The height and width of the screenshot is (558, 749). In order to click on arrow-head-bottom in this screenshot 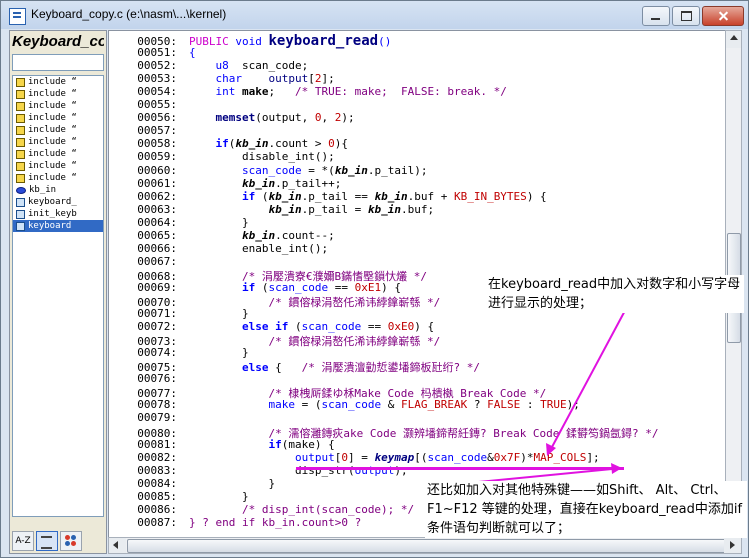, I will do `click(616, 468)`.